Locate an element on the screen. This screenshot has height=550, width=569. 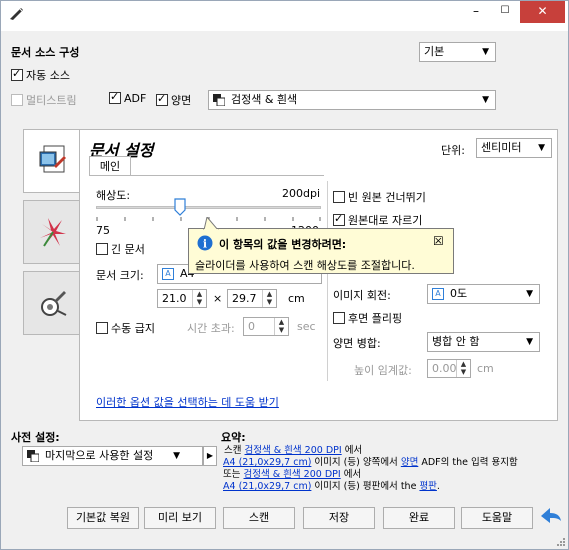
column-divider is located at coordinates (327, 281).